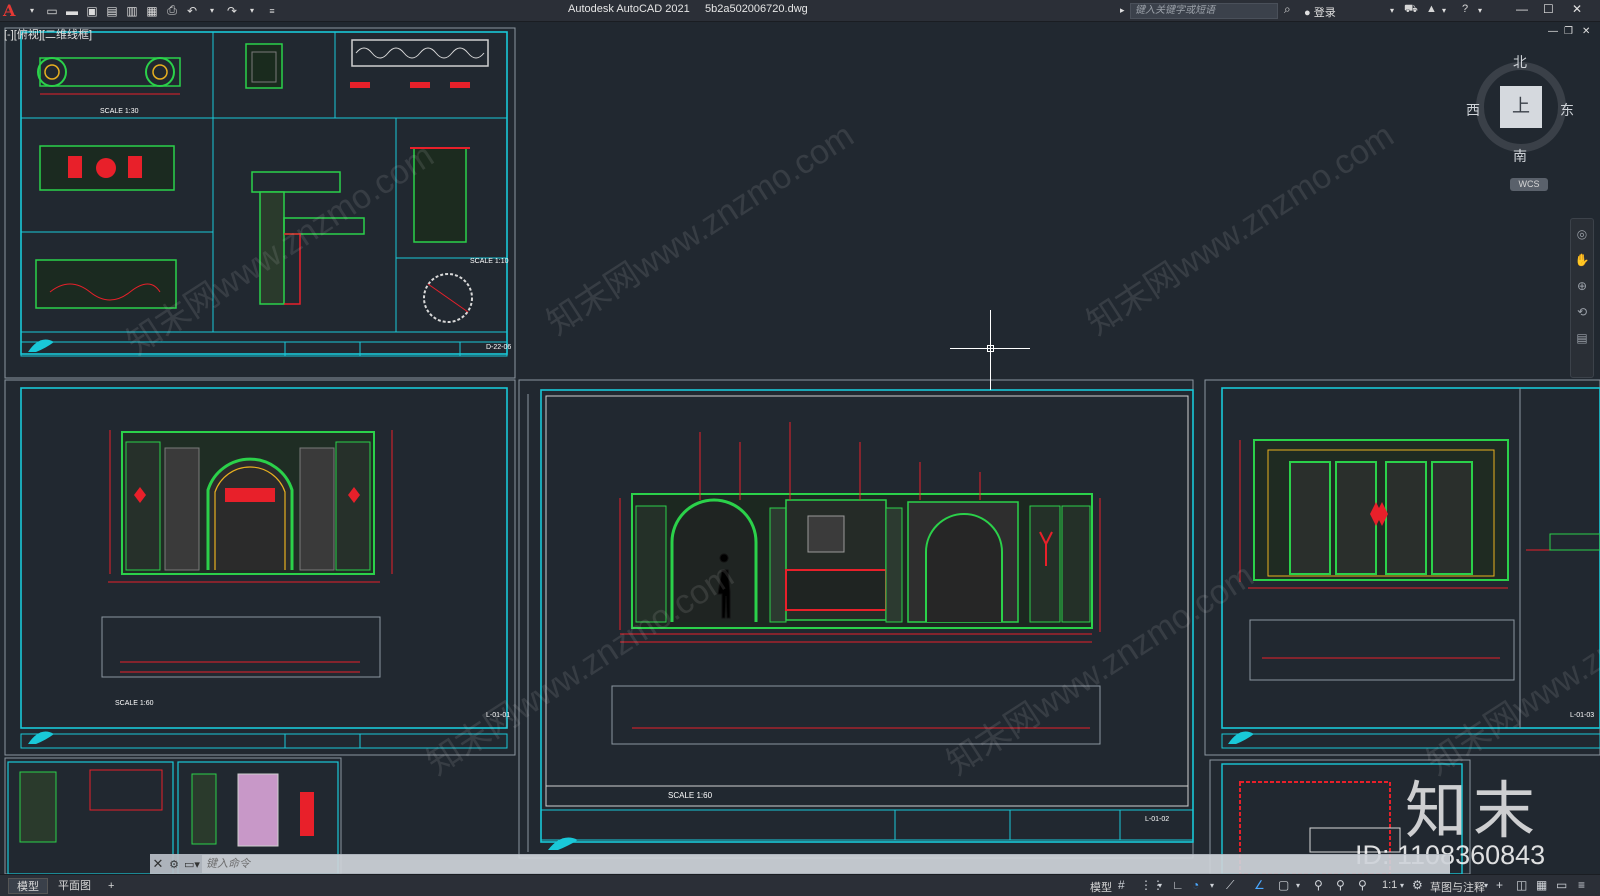  I want to click on snap-dropdown-icon: ▾, so click(1160, 885).